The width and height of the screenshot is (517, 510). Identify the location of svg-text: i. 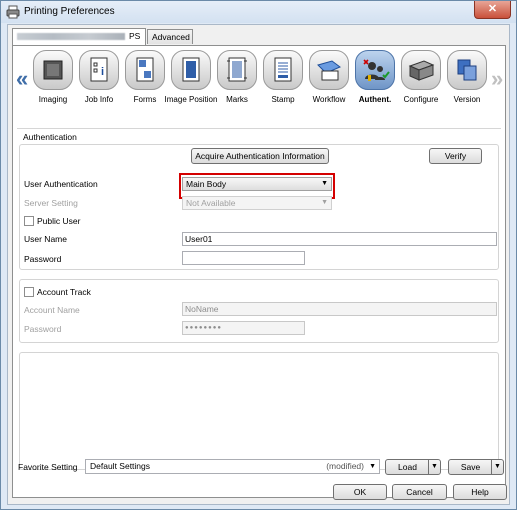
(102, 72).